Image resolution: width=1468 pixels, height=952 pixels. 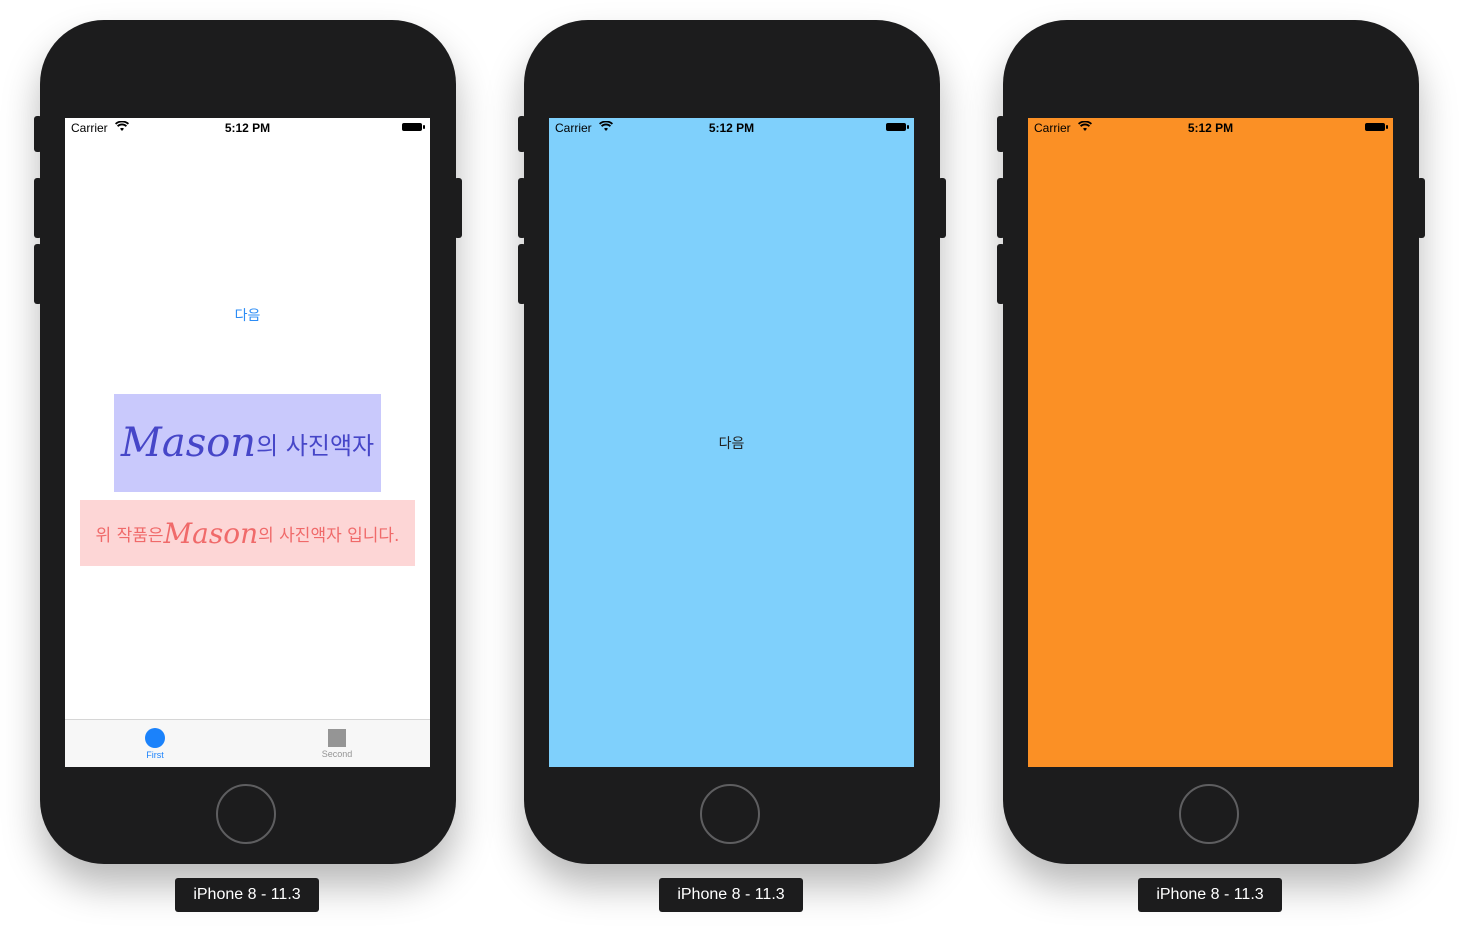 I want to click on title-label: Mason 의 사진액자, so click(x=247, y=443).